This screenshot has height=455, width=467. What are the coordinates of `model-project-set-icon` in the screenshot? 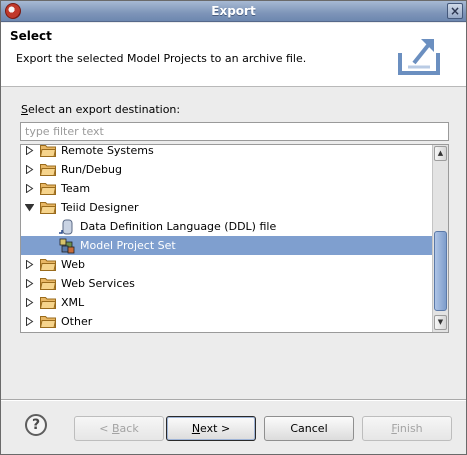 It's located at (67, 246).